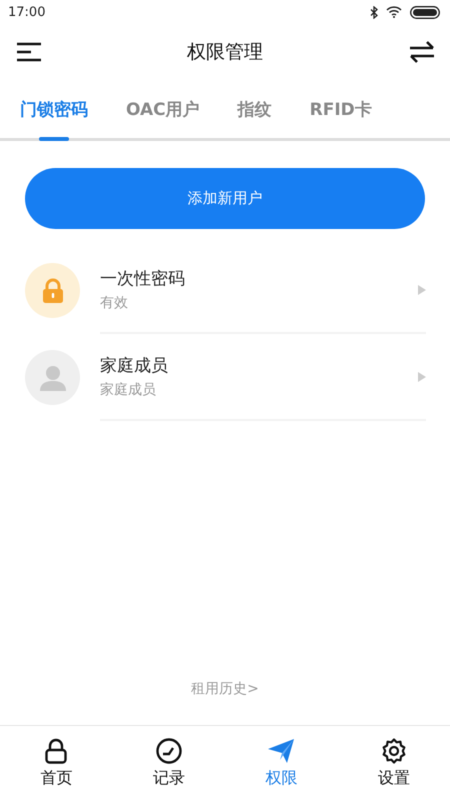  Describe the element at coordinates (422, 52) in the screenshot. I see `switch-button` at that location.